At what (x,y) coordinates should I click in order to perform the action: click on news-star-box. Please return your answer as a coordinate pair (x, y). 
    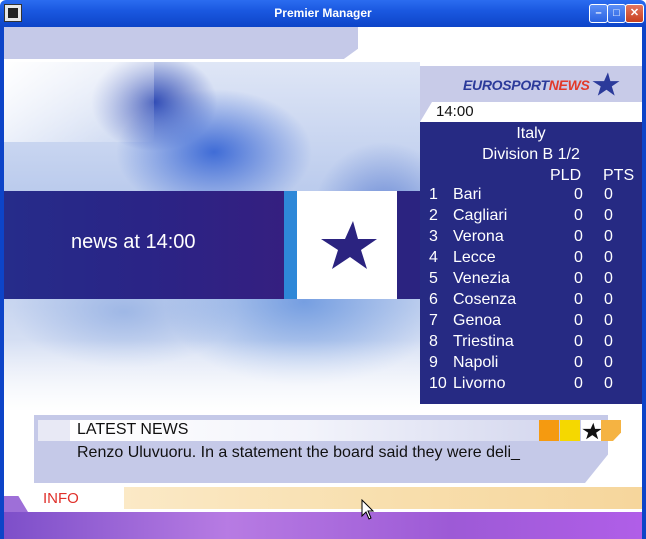
    Looking at the image, I should click on (591, 430).